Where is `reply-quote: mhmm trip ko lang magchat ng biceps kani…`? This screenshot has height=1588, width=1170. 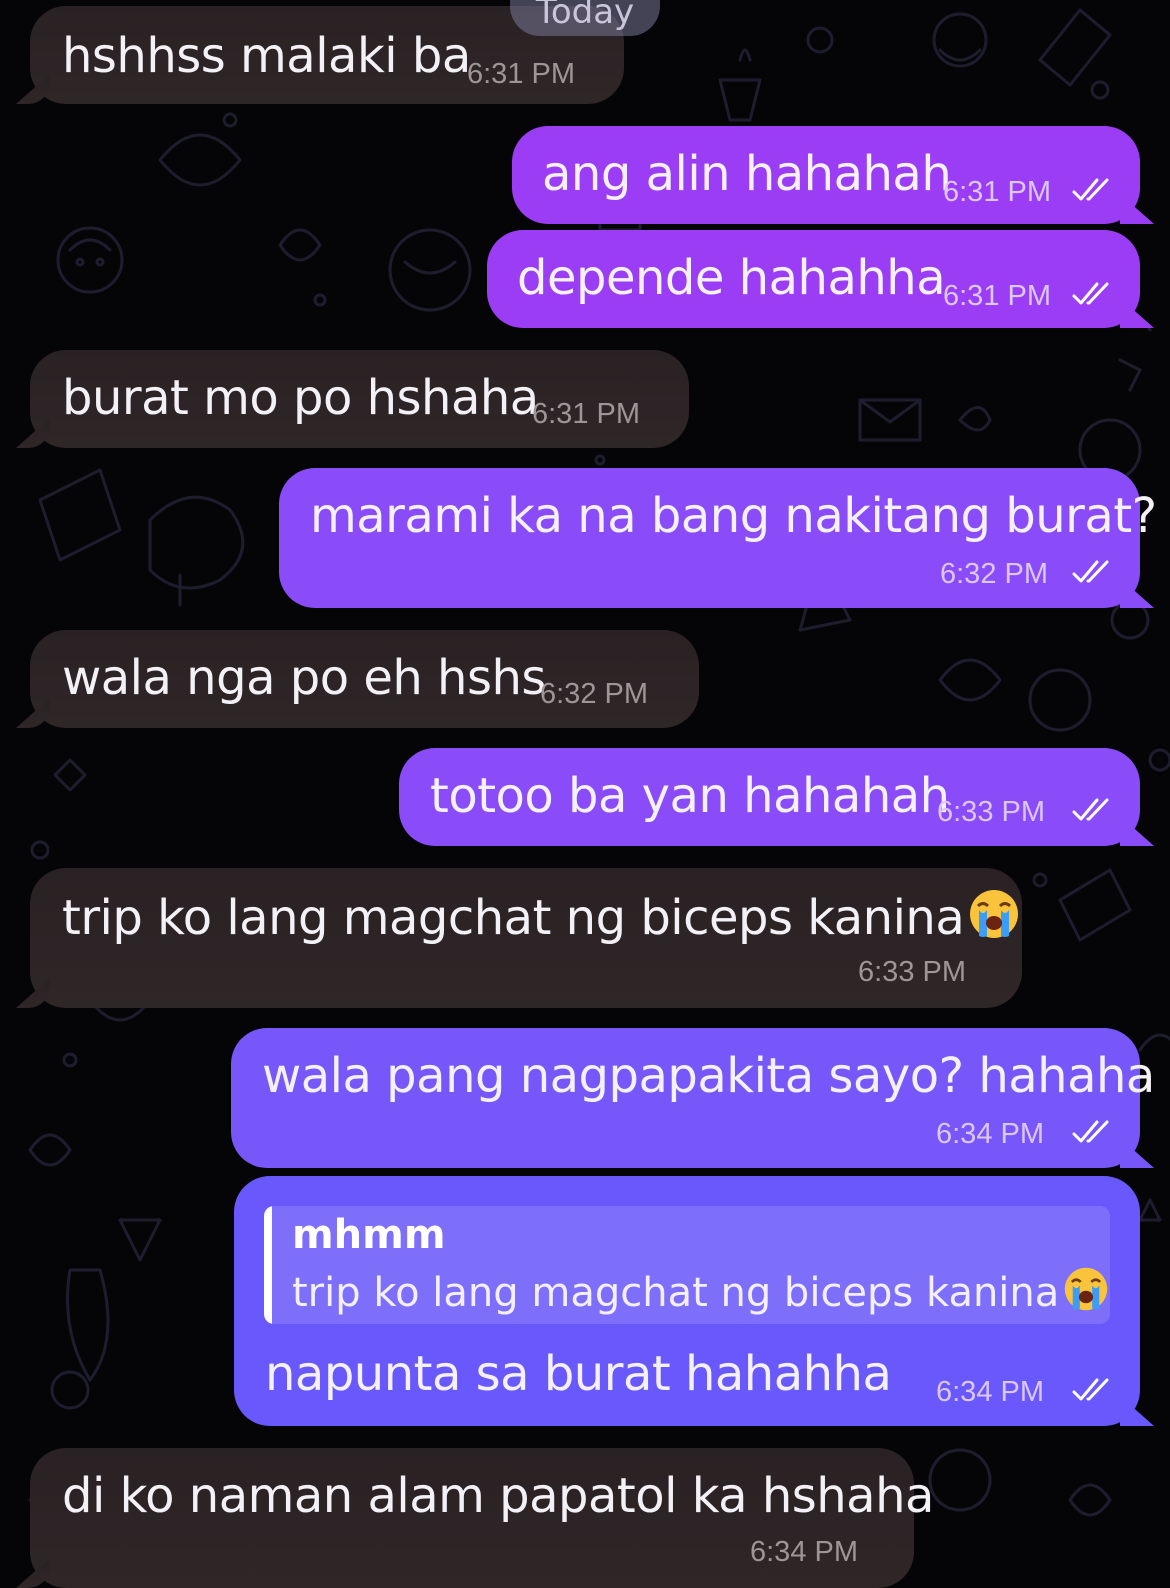
reply-quote: mhmm trip ko lang magchat ng biceps kani… is located at coordinates (687, 1265).